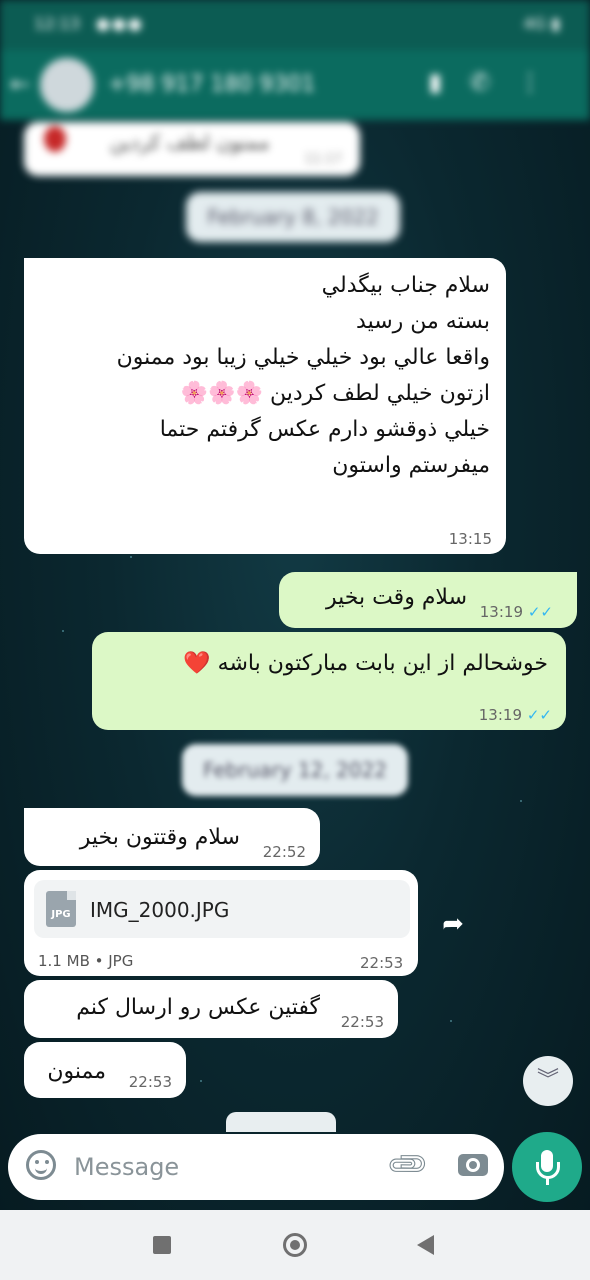 This screenshot has width=590, height=1280. What do you see at coordinates (411, 465) in the screenshot?
I see `message-line: ميفرستم واستون` at bounding box center [411, 465].